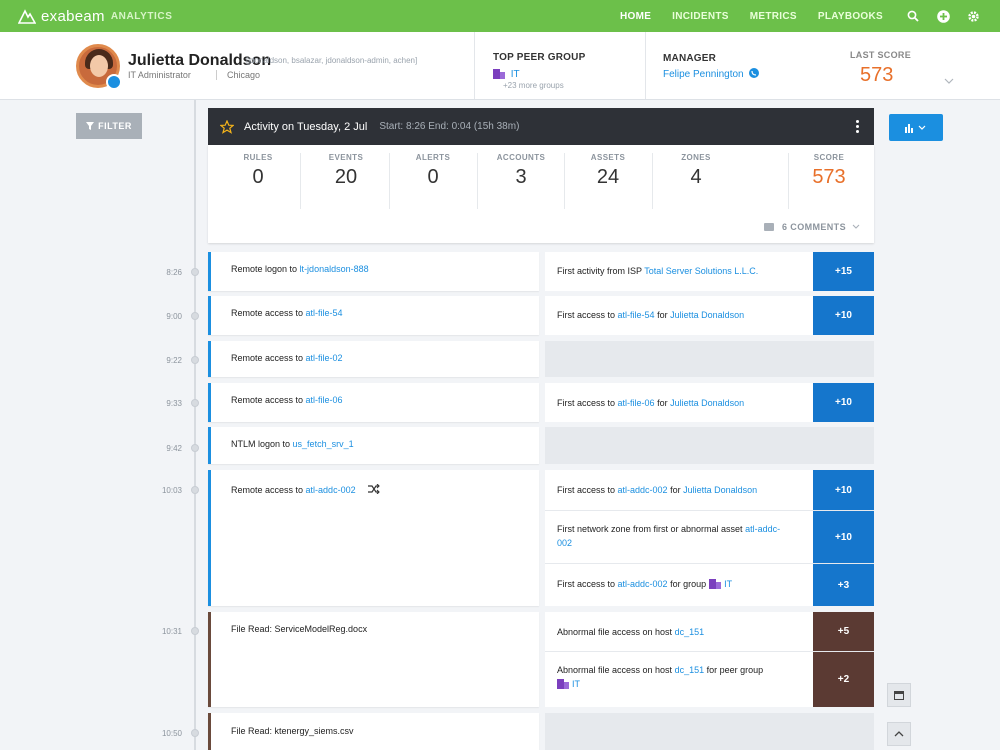 Image resolution: width=1000 pixels, height=750 pixels. What do you see at coordinates (324, 358) in the screenshot?
I see `asset-link: atl-file-02` at bounding box center [324, 358].